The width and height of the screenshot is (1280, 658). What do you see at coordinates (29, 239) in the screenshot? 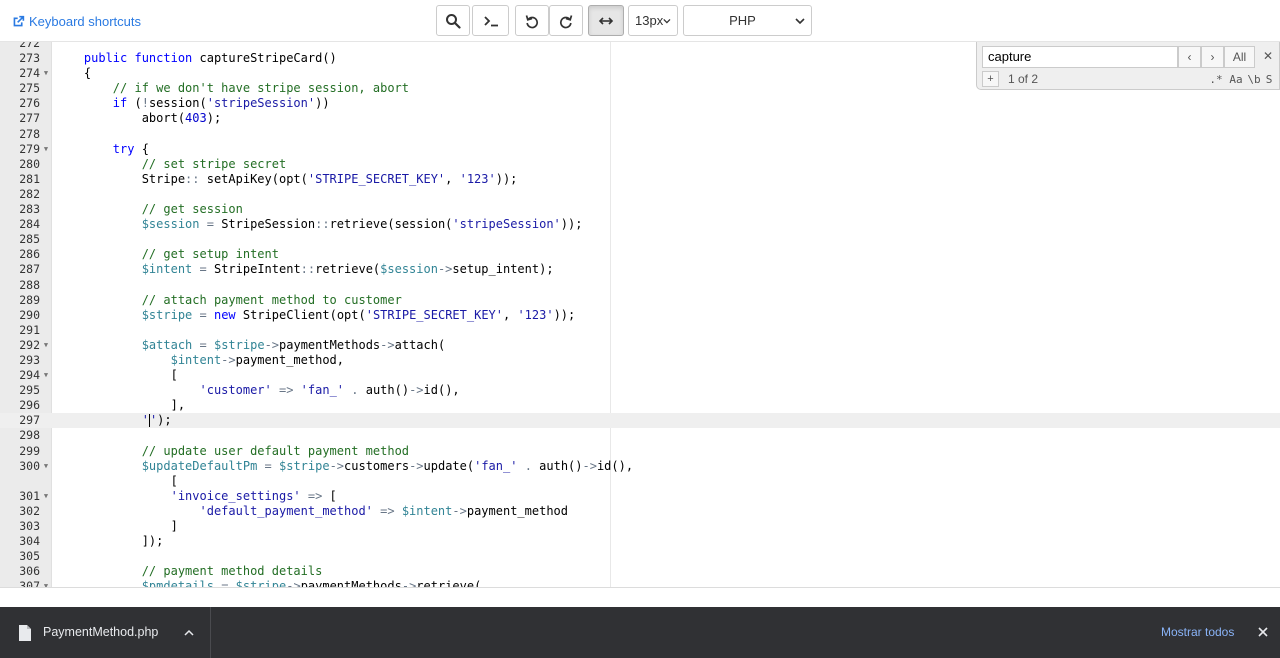
I see `line-number: 285` at bounding box center [29, 239].